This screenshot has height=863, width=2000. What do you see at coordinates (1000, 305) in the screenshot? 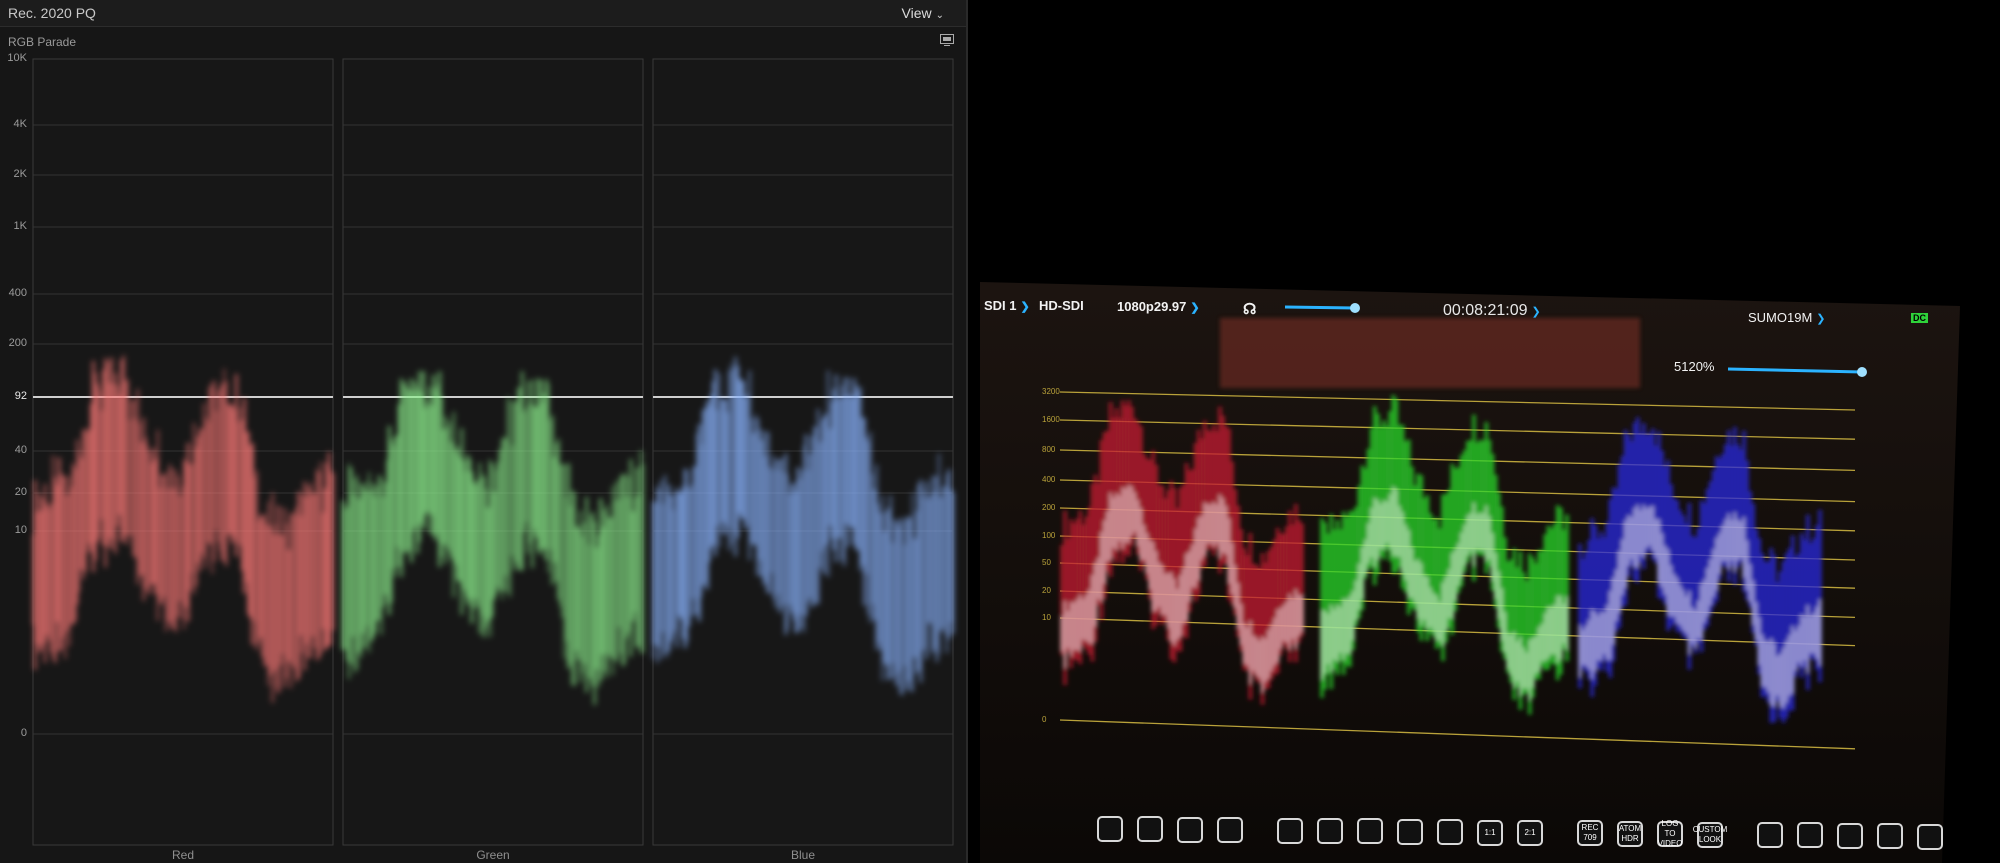
I see `input-label: SDI 1` at bounding box center [1000, 305].